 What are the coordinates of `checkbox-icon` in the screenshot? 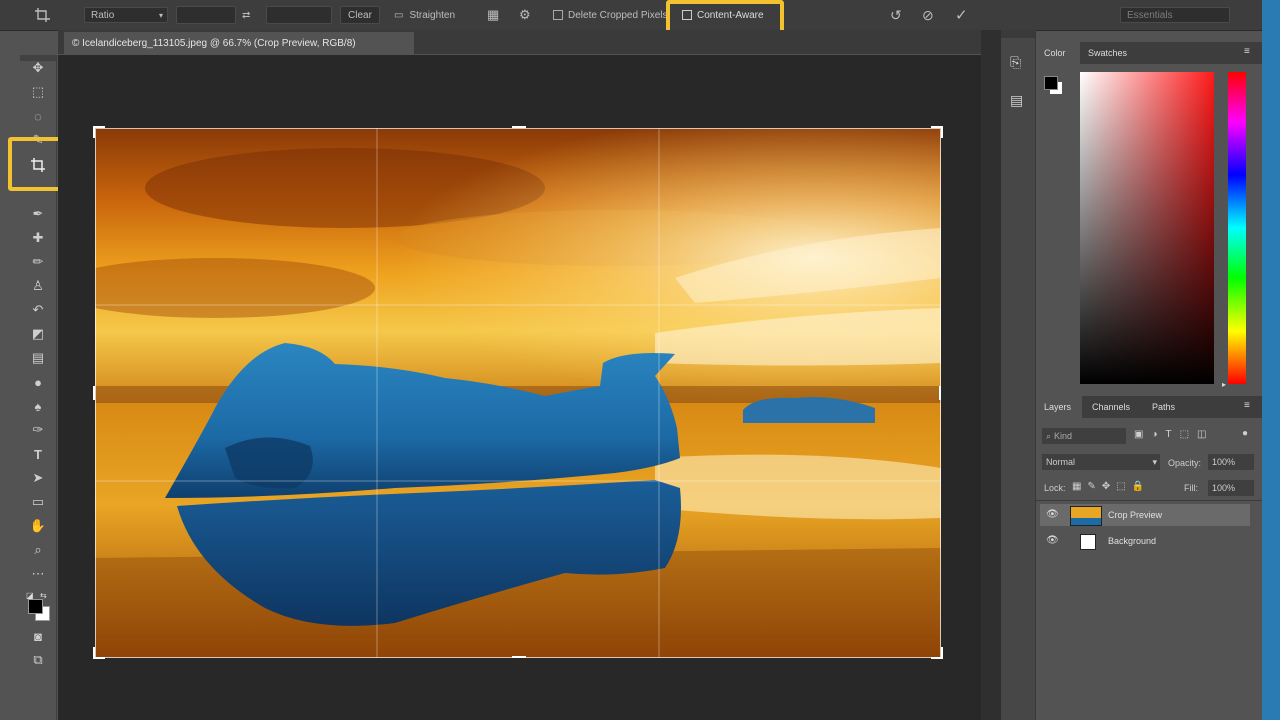 It's located at (558, 15).